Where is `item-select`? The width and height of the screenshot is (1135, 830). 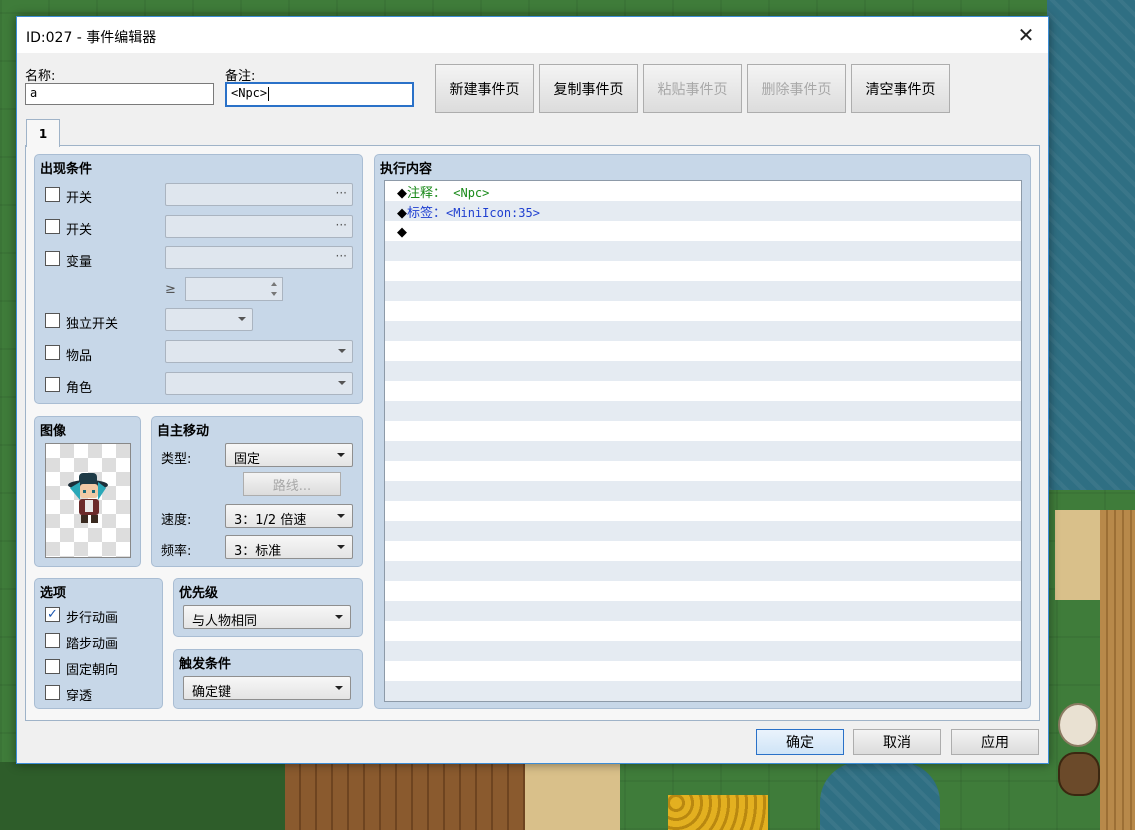
item-select is located at coordinates (259, 351).